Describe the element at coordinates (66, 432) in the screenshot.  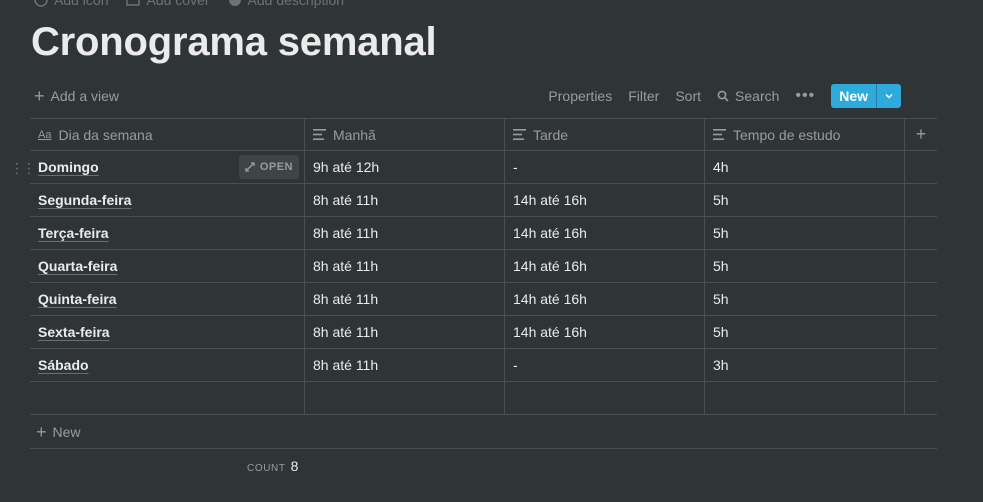
I see `new-row-label: New` at that location.